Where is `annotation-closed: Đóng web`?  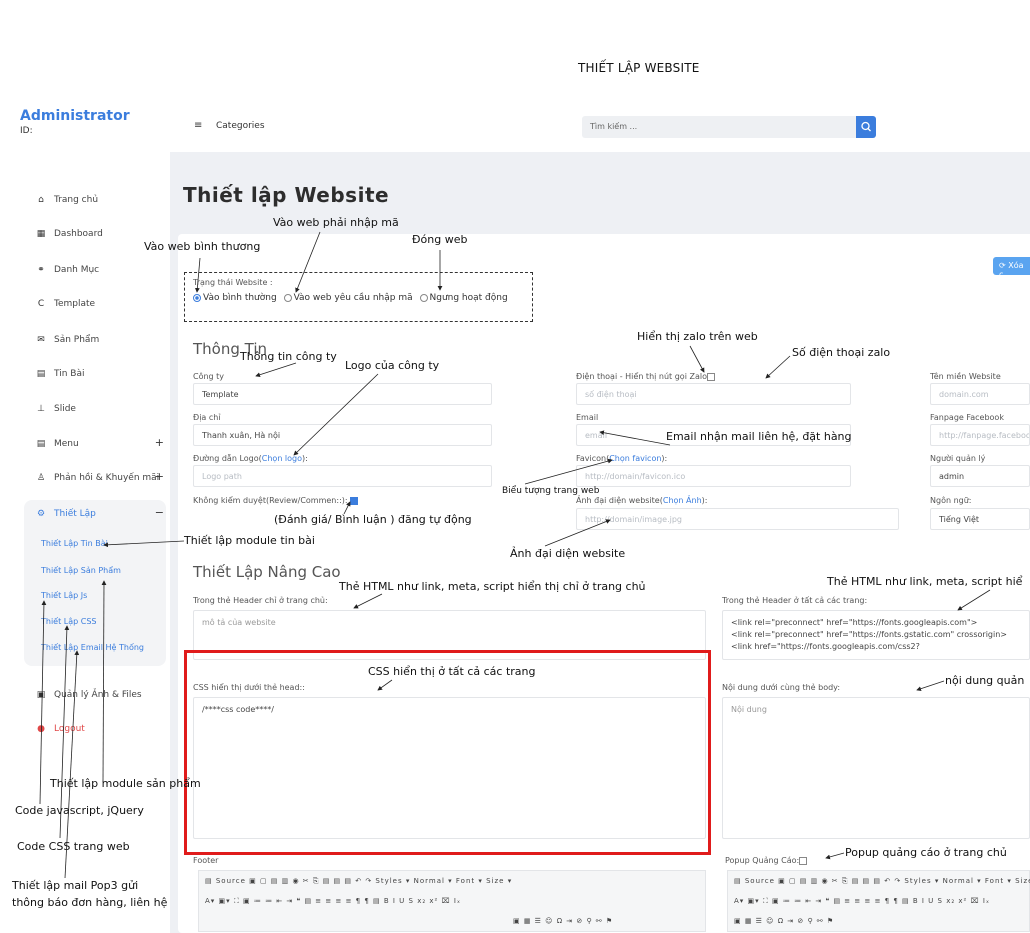
annotation-closed: Đóng web is located at coordinates (440, 239).